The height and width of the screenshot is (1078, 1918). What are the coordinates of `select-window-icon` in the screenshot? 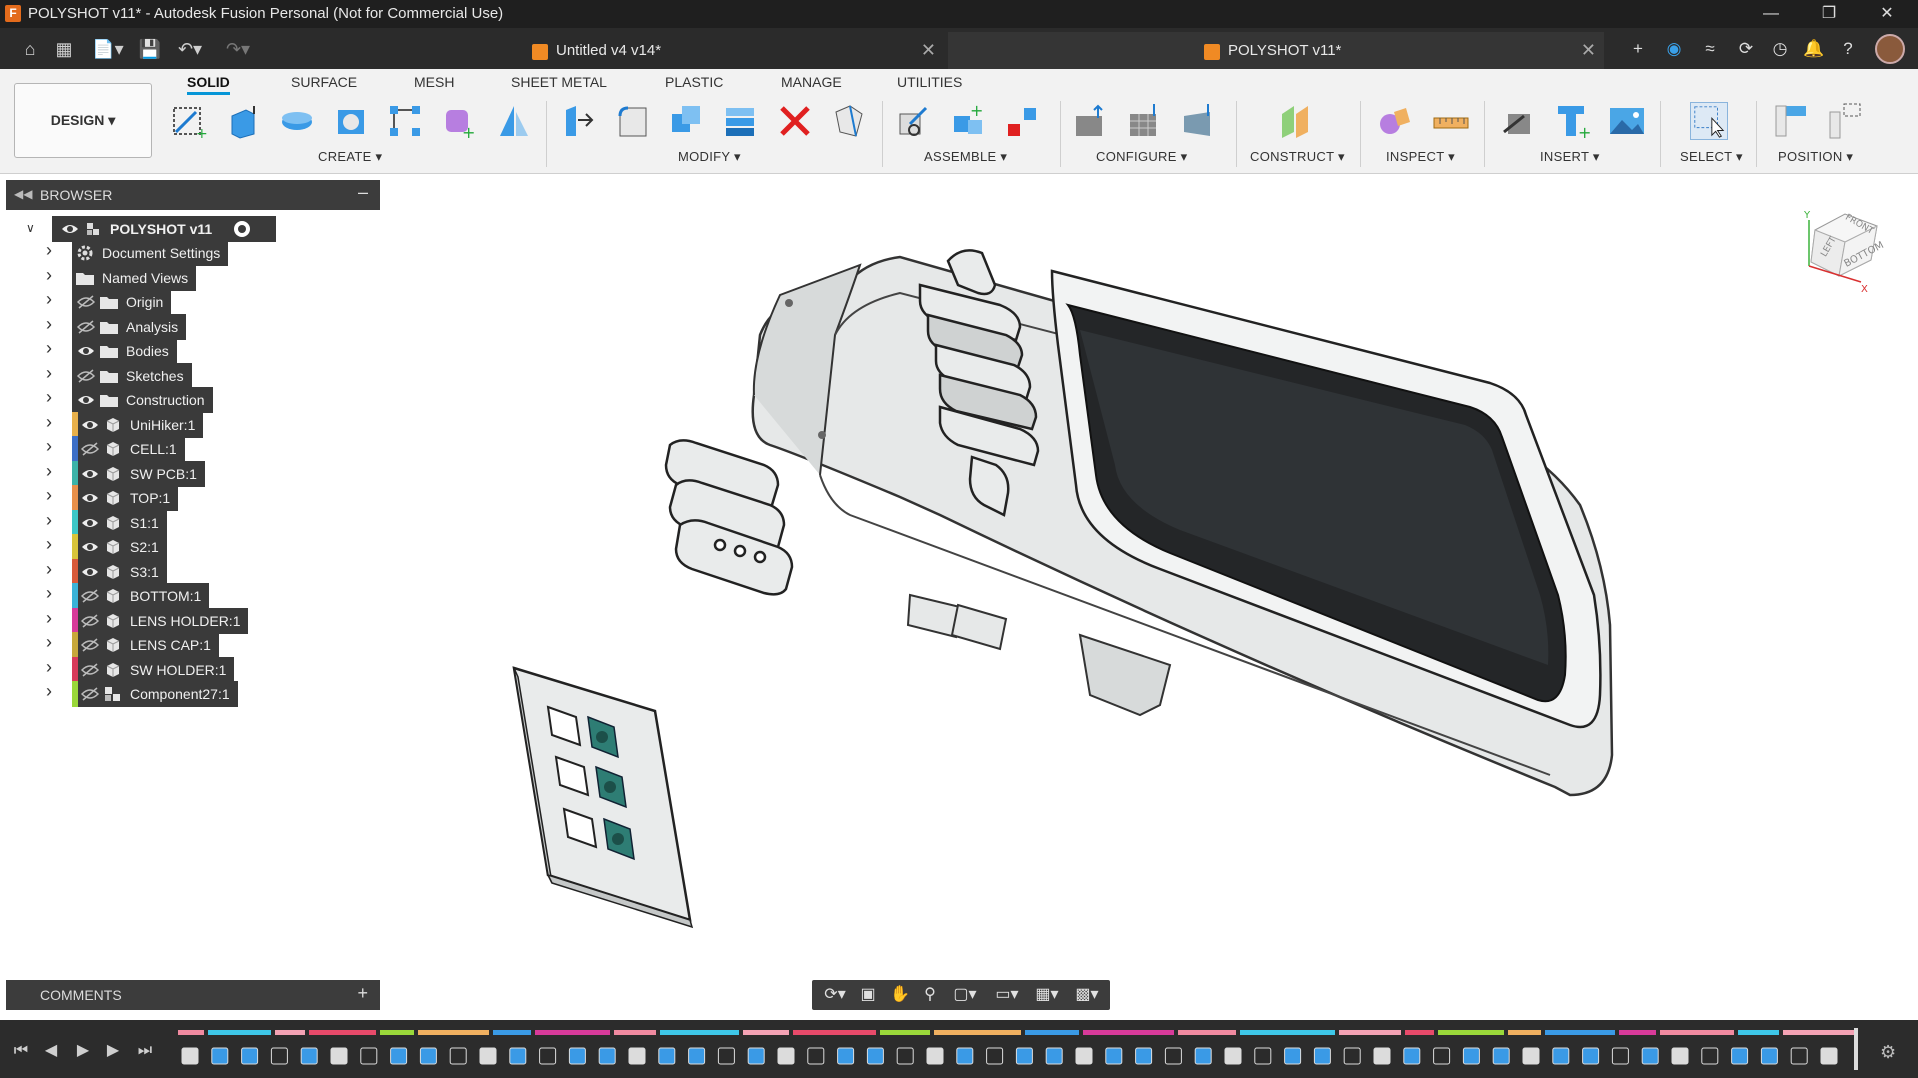 It's located at (1709, 121).